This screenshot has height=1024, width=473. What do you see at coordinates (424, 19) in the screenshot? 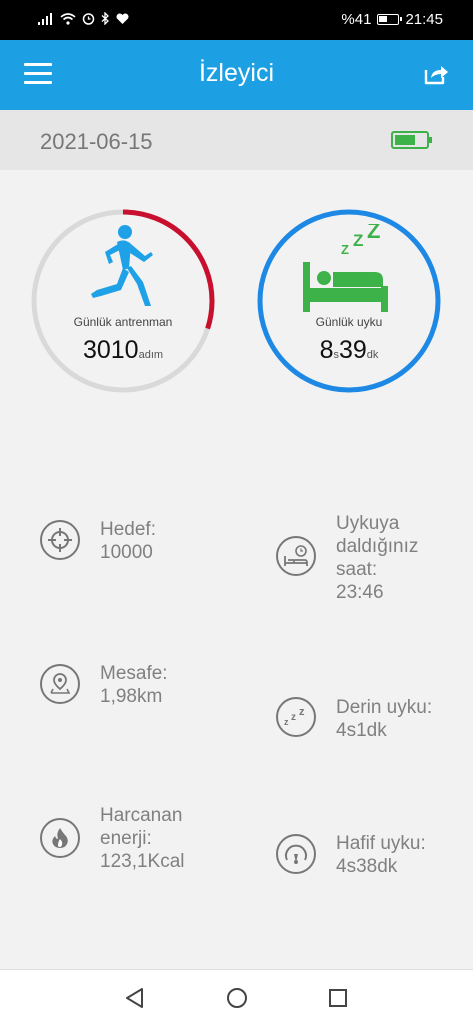
I see `clock: 21:45` at bounding box center [424, 19].